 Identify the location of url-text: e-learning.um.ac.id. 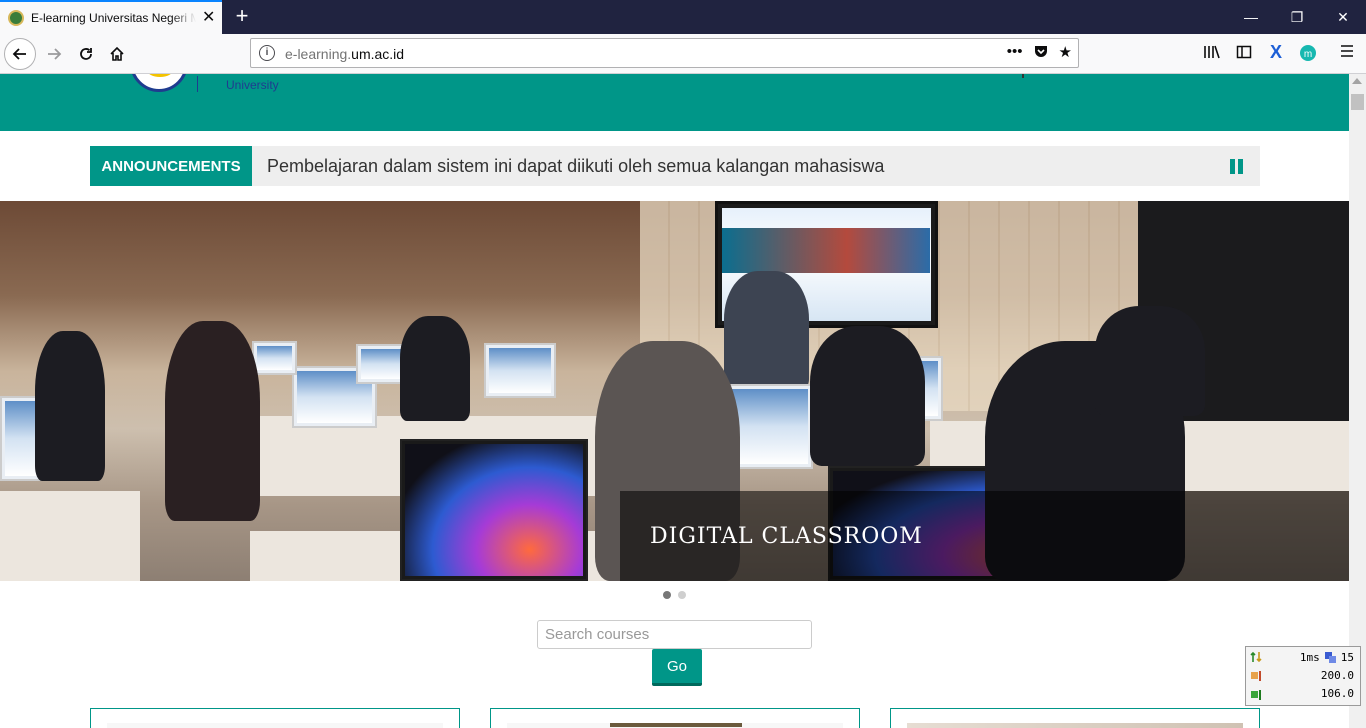
(344, 54).